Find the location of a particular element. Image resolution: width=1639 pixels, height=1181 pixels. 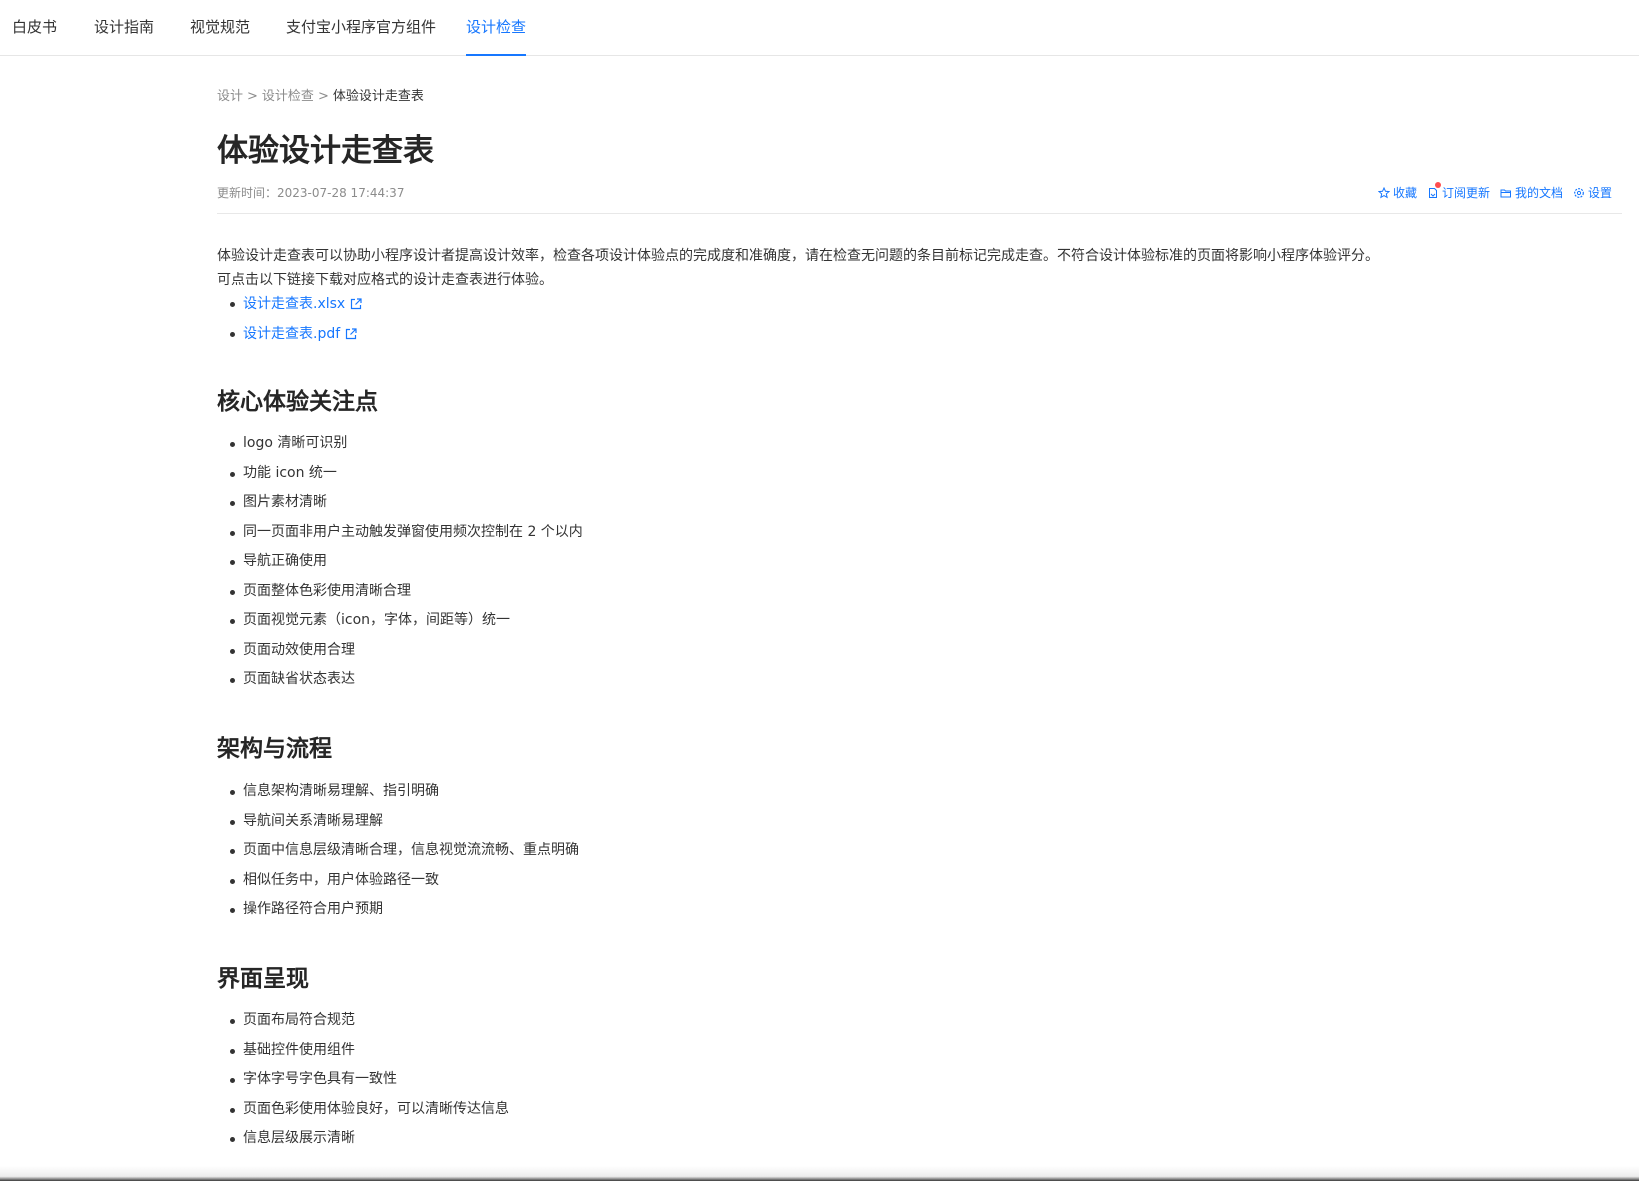

list-item: 同一页面非用户主动触发弹窗使用频次控制在 2 个以内 is located at coordinates (400, 533).